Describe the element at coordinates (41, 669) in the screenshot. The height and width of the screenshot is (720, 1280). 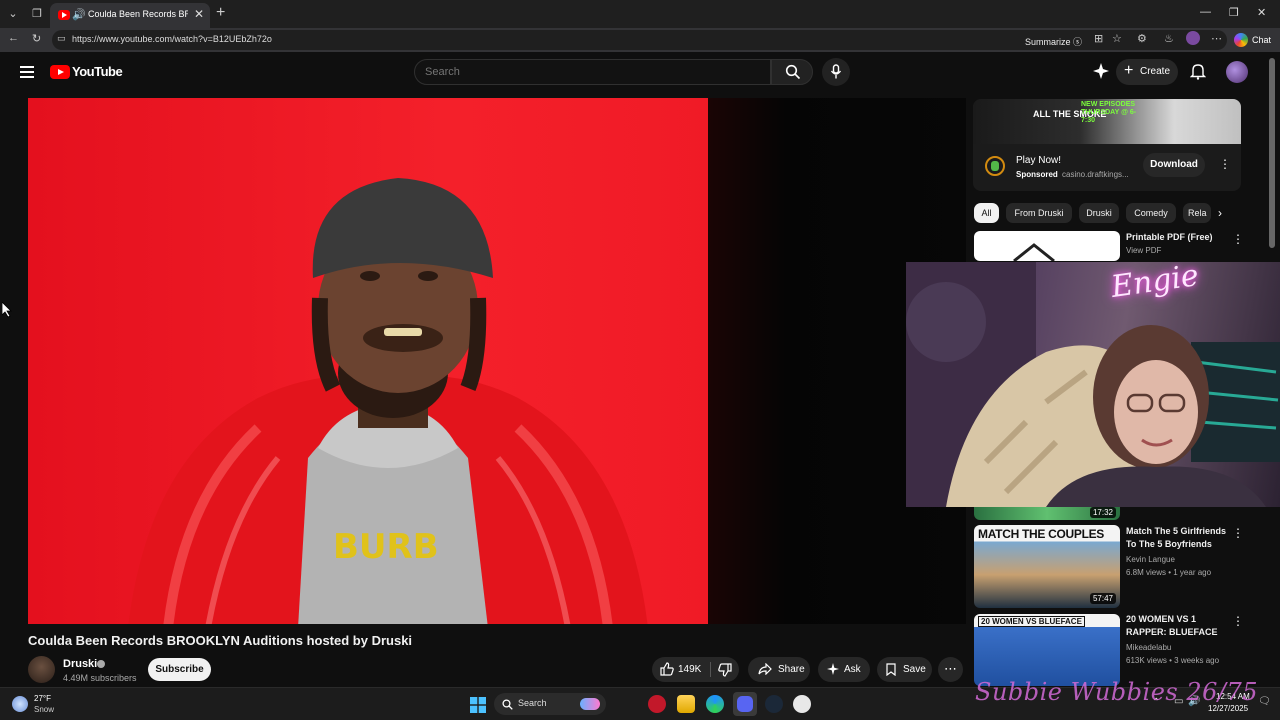
I see `channel-avatar` at that location.